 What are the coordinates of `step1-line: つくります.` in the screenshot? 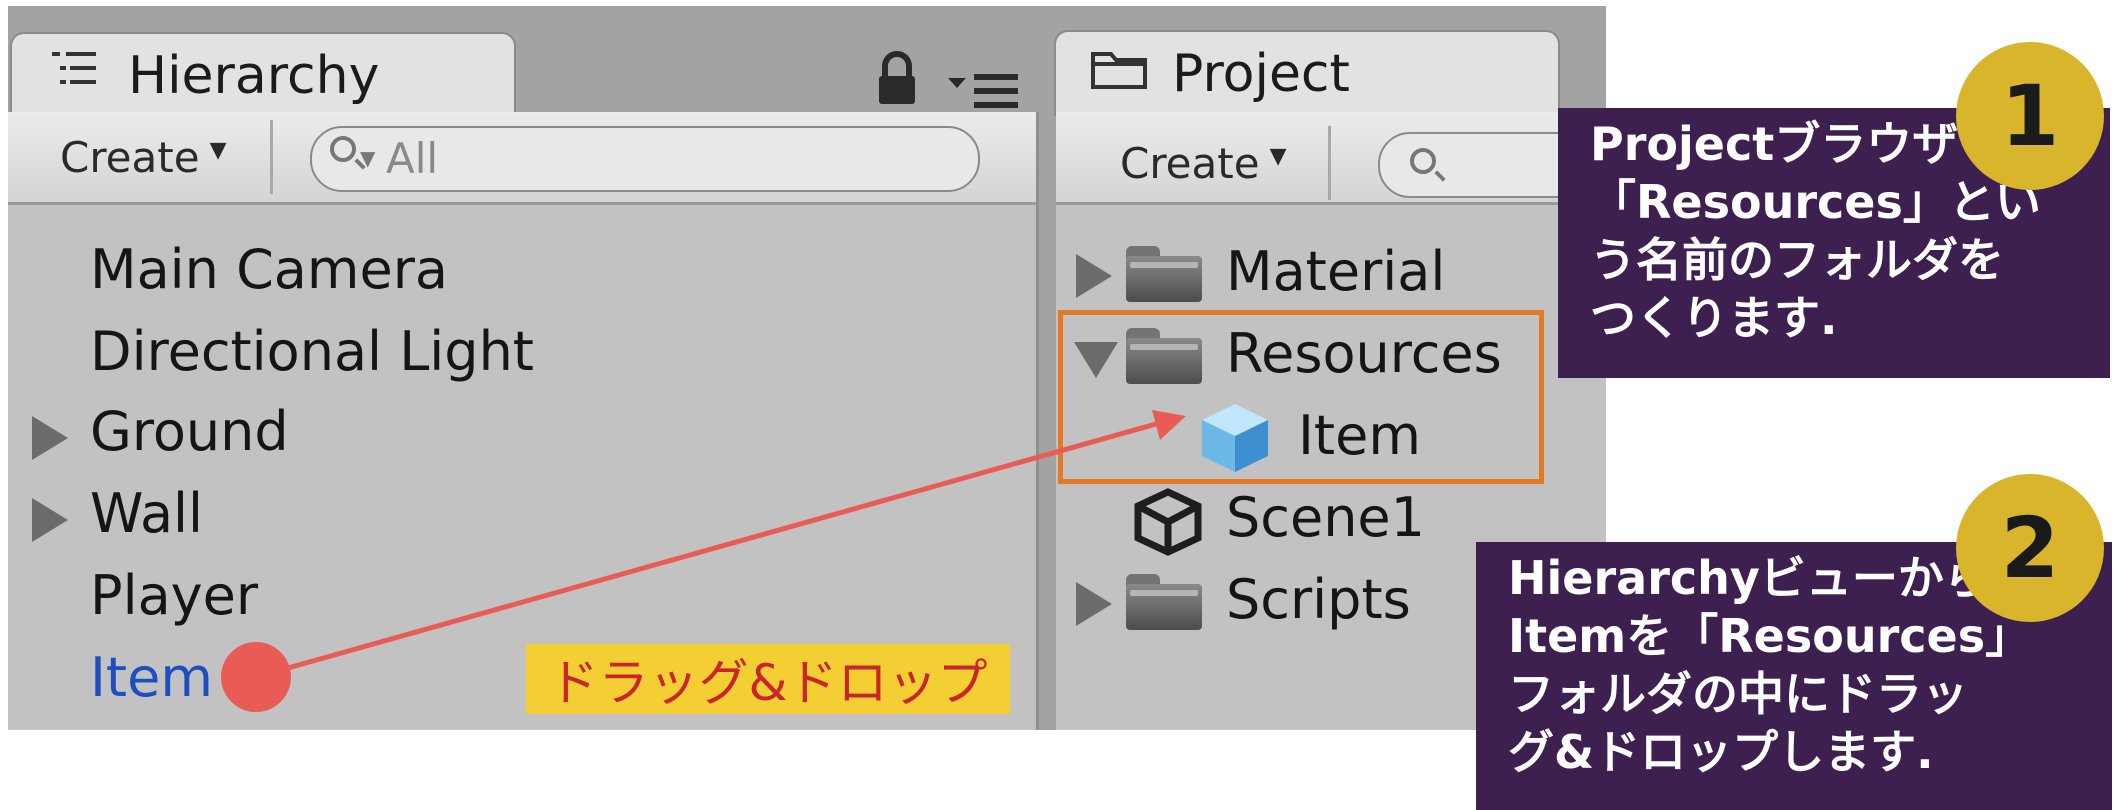 It's located at (1714, 317).